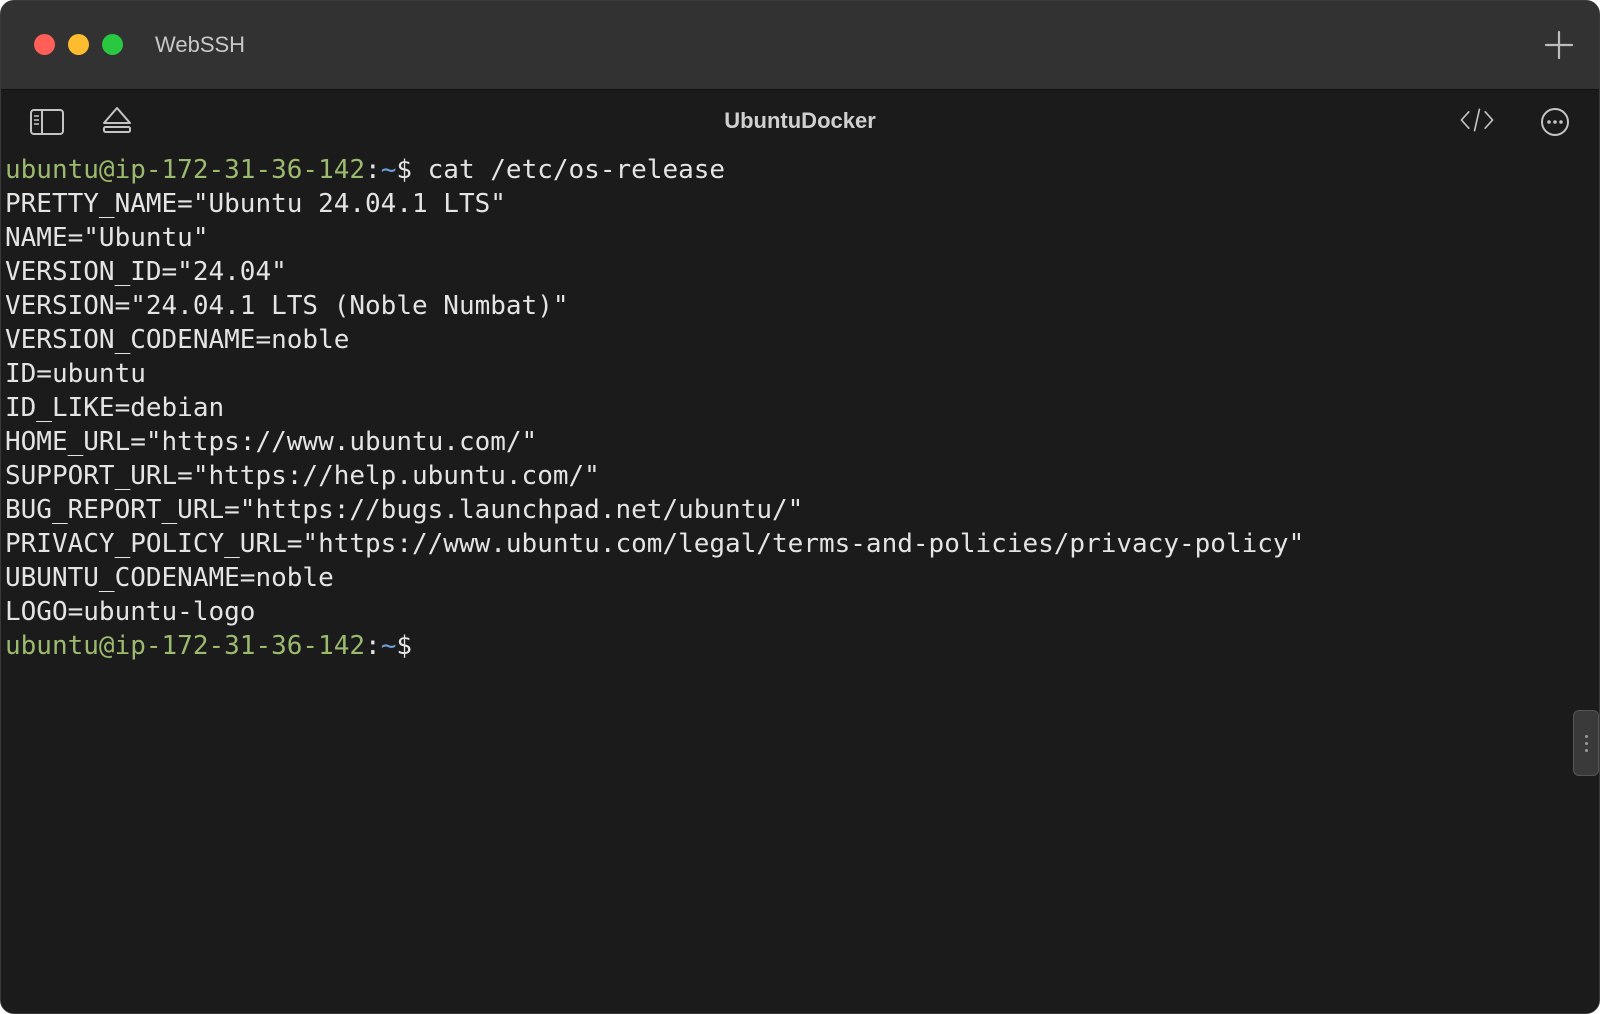  What do you see at coordinates (271, 442) in the screenshot?
I see `output-line: HOME_URL="https://www.ubuntu.com/"` at bounding box center [271, 442].